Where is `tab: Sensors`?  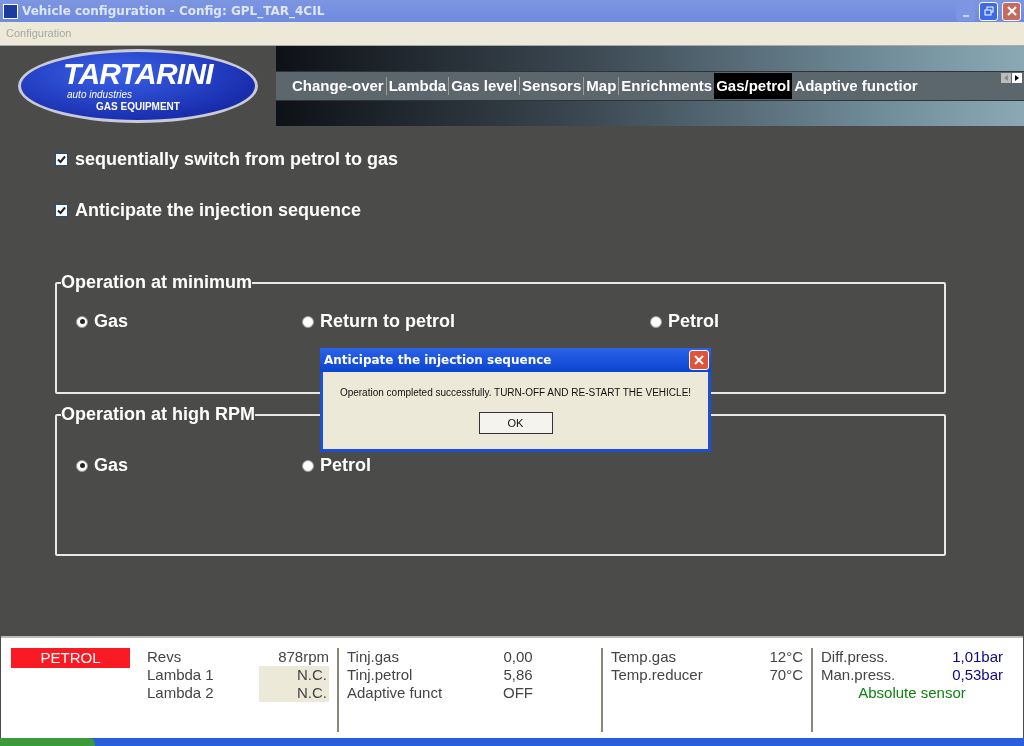 tab: Sensors is located at coordinates (552, 86).